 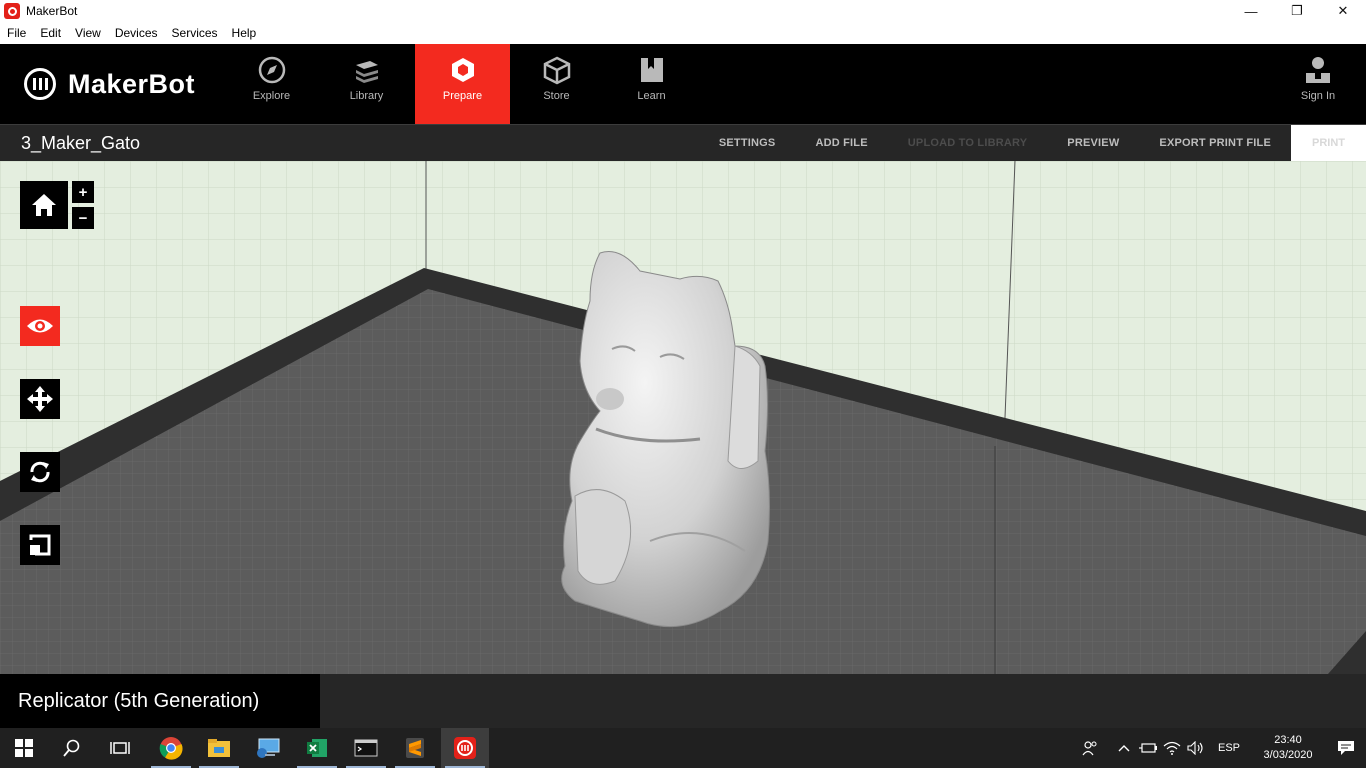 I want to click on network-taskbar-app, so click(x=268, y=748).